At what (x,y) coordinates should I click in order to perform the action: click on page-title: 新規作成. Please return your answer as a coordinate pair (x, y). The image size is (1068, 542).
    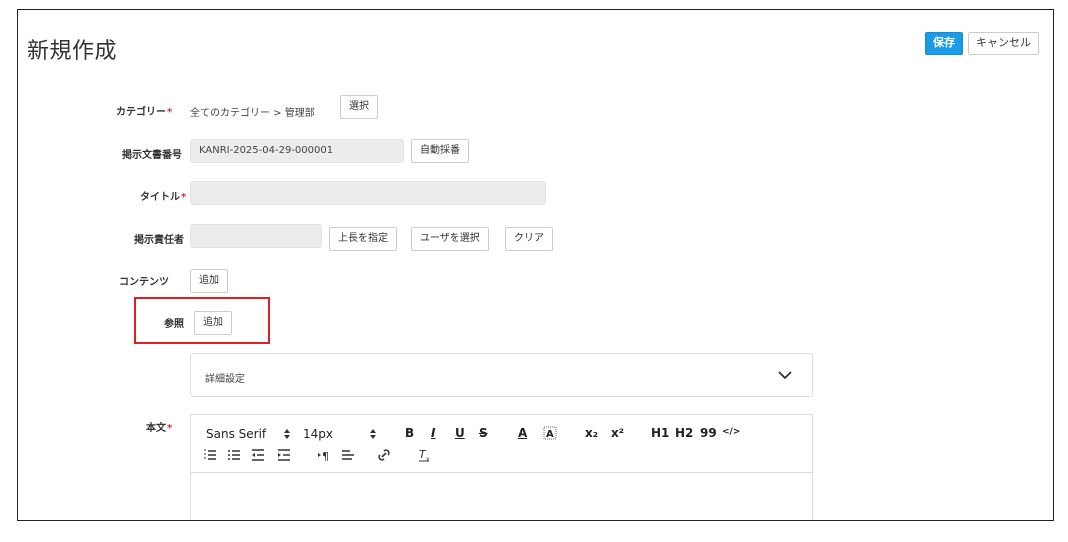
    Looking at the image, I should click on (72, 51).